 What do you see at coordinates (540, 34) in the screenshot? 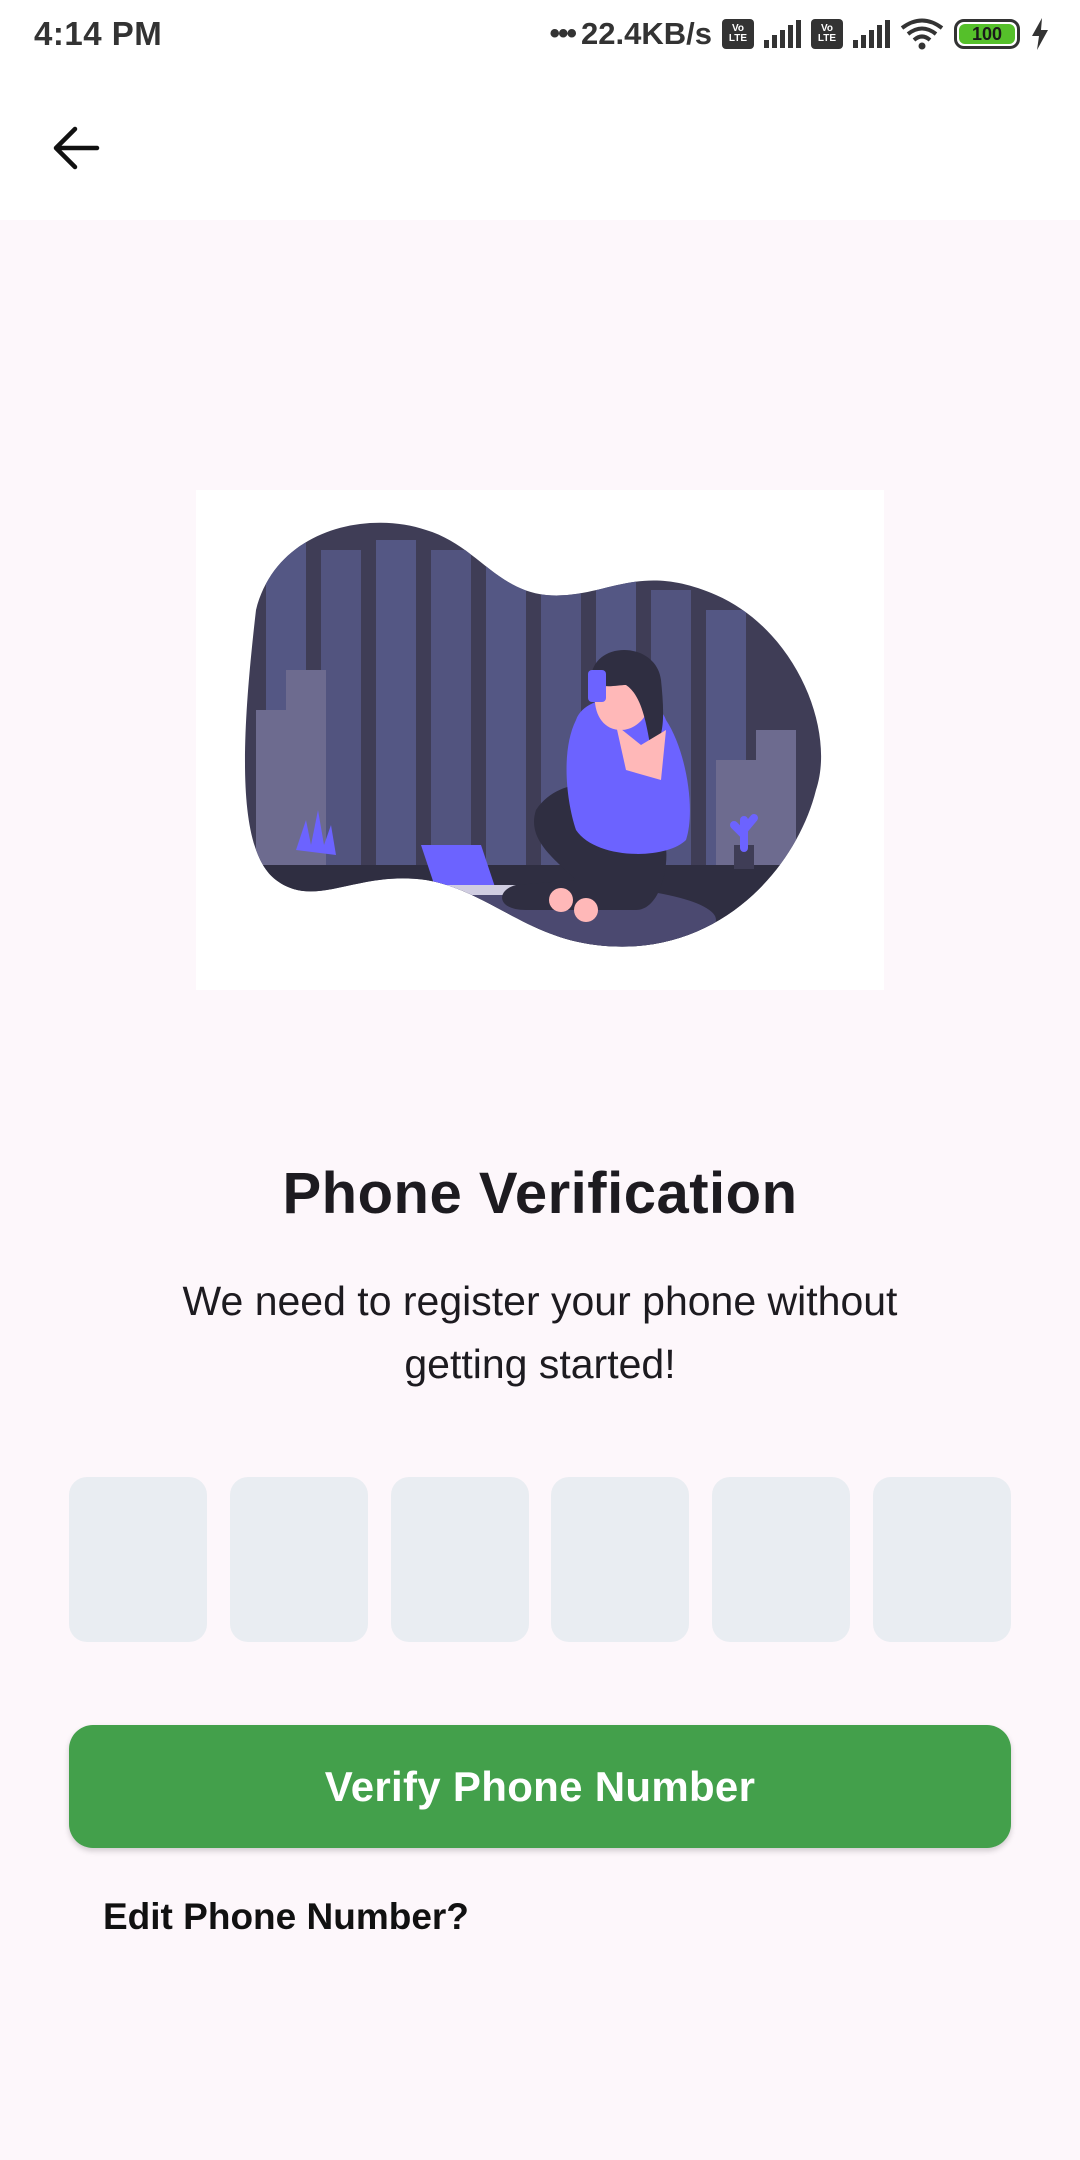
I see `status-bar: 4:14 PM ••• 22.4KB/s Vo LTE Vo LTE 100` at bounding box center [540, 34].